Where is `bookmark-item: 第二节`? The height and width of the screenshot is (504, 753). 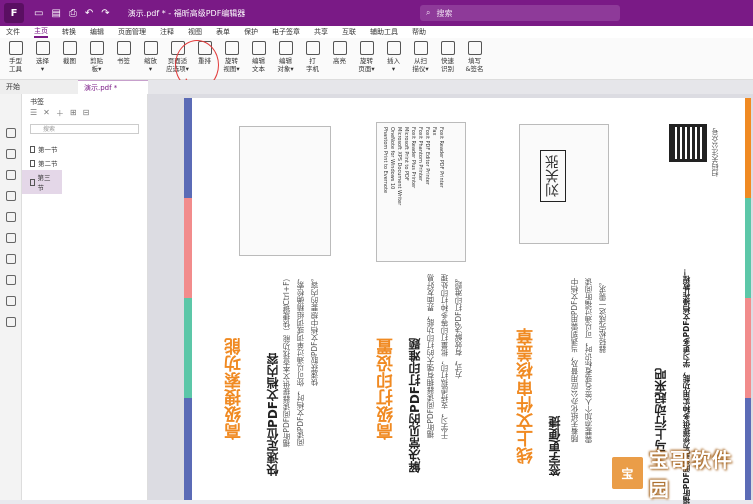
bookmark-item: 第二节 is located at coordinates (84, 163).